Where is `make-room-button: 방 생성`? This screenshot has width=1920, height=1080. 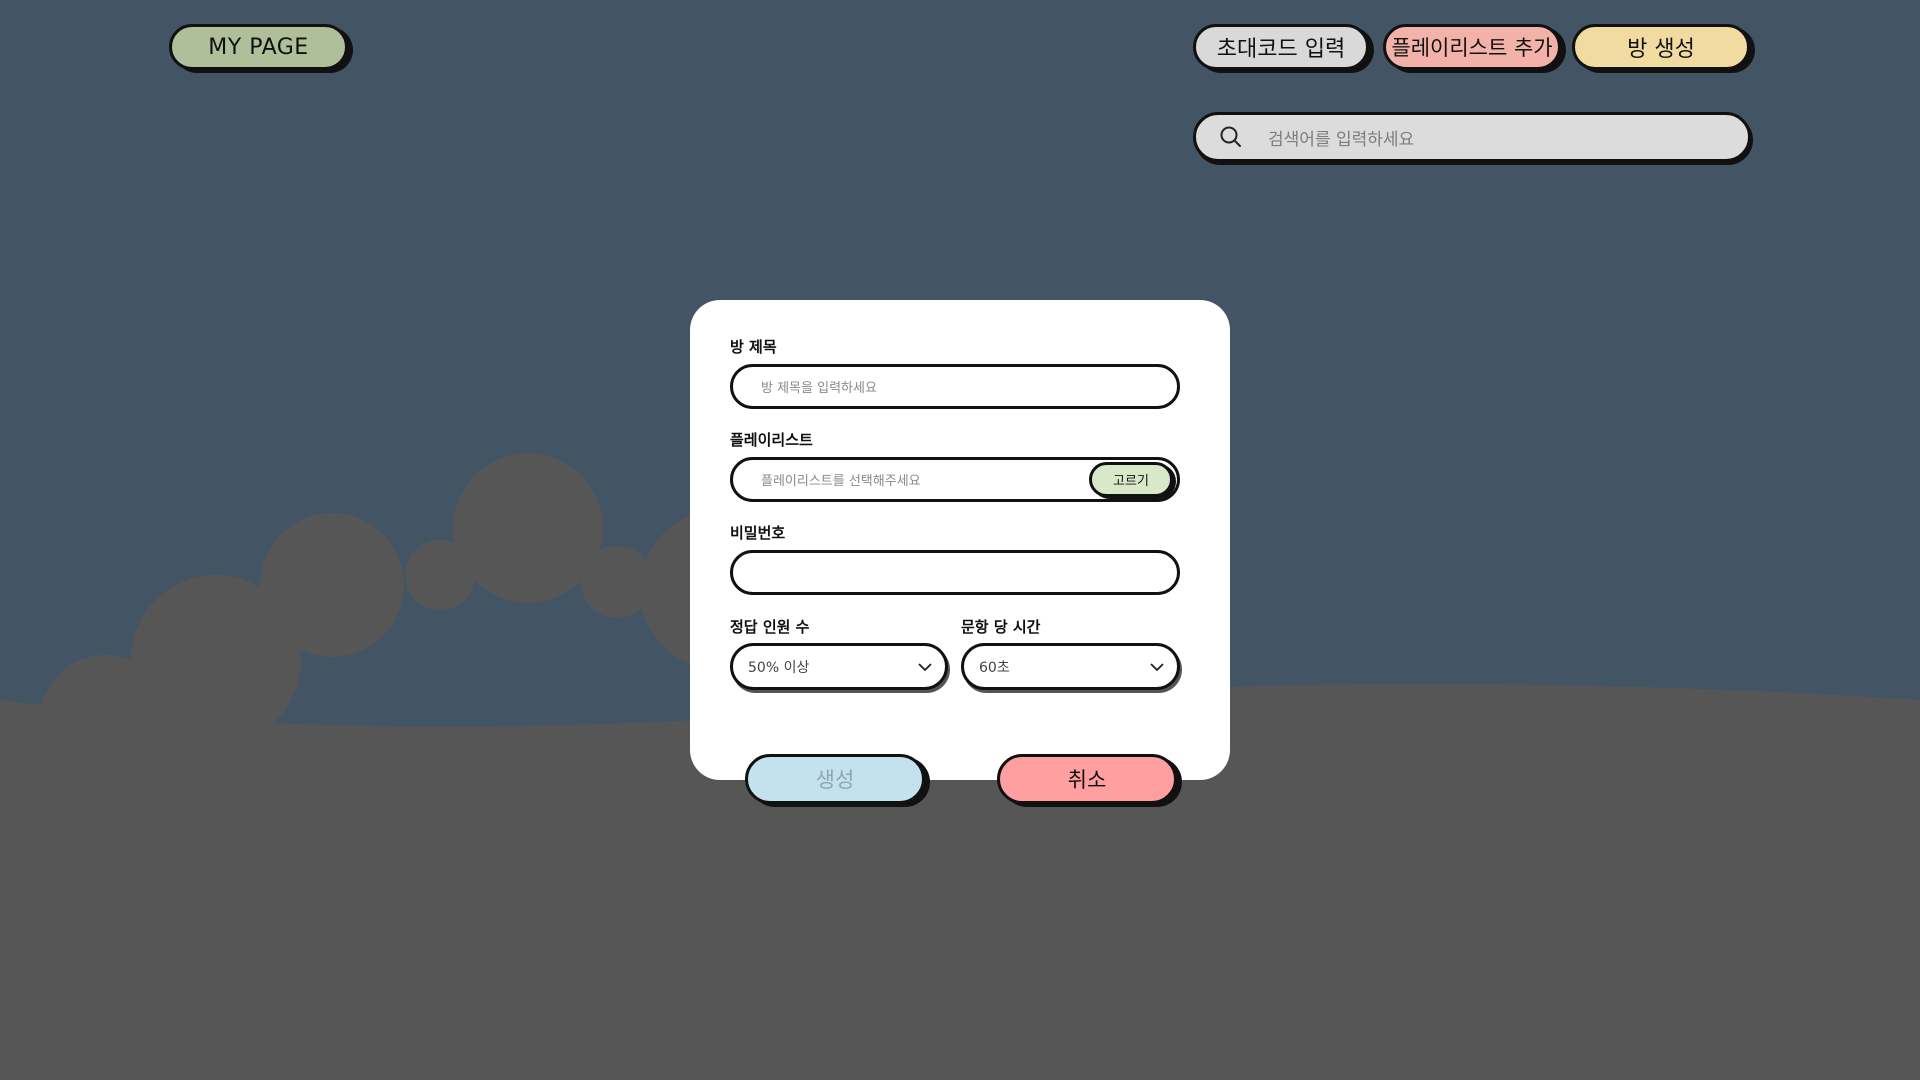 make-room-button: 방 생성 is located at coordinates (1661, 47).